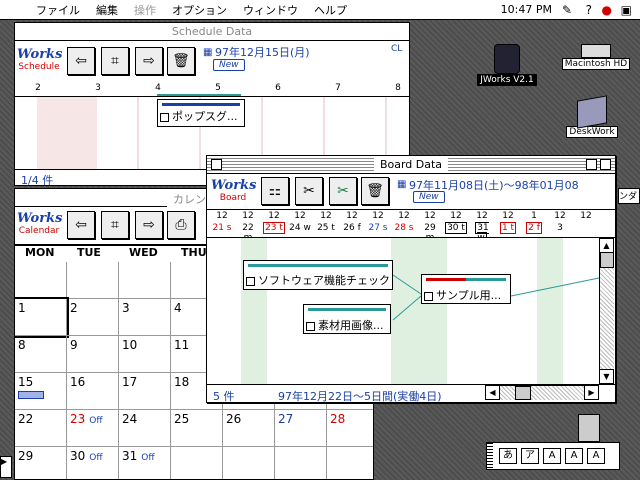 The width and height of the screenshot is (640, 480). Describe the element at coordinates (93, 317) in the screenshot. I see `calendar-day-cell: 2` at that location.